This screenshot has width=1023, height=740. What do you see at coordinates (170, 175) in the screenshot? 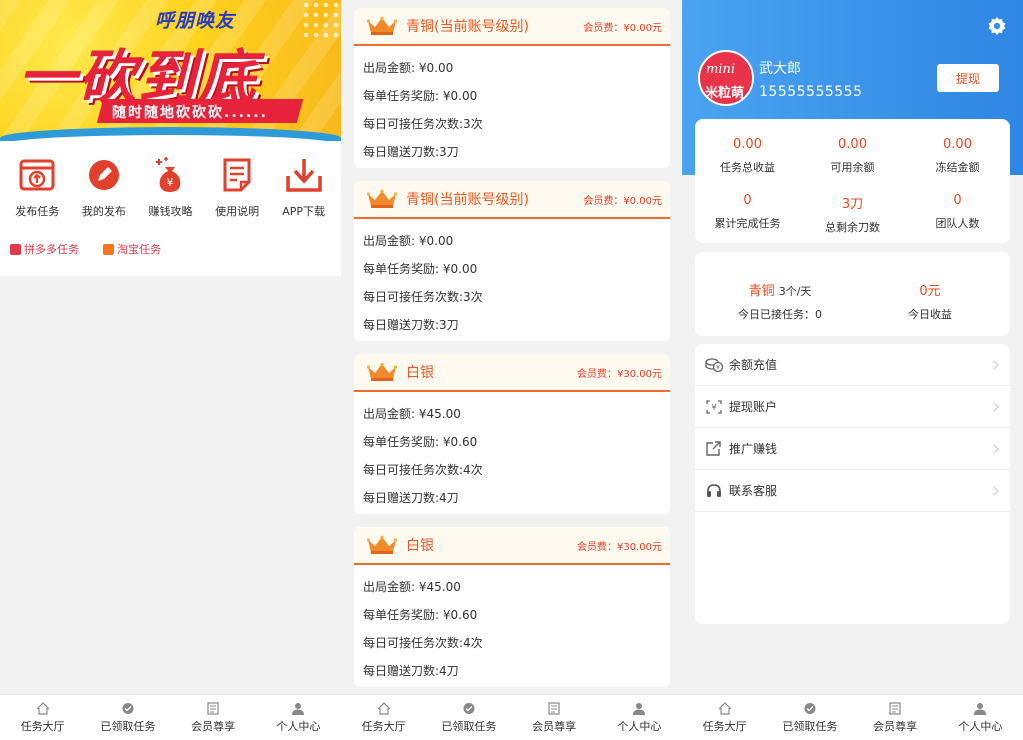
I see `money-bag-icon: ¥` at bounding box center [170, 175].